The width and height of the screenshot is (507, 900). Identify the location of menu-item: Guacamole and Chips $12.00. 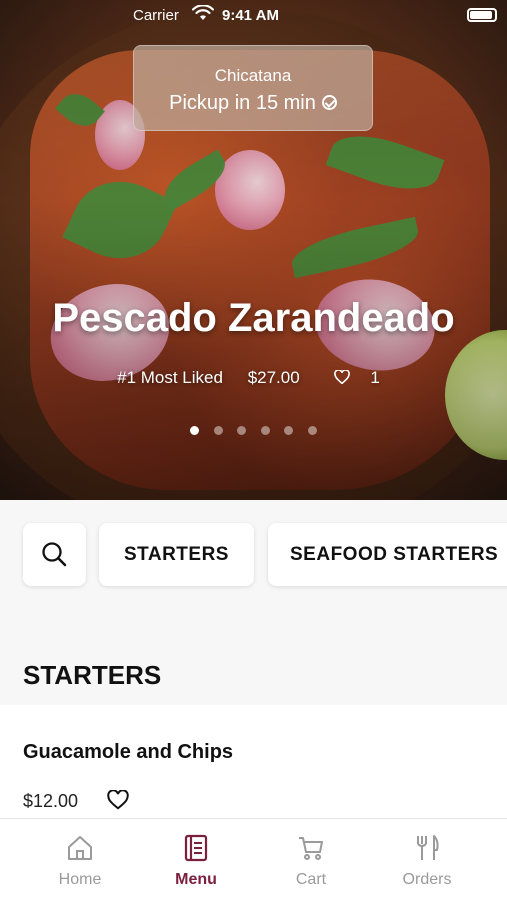
(253, 765).